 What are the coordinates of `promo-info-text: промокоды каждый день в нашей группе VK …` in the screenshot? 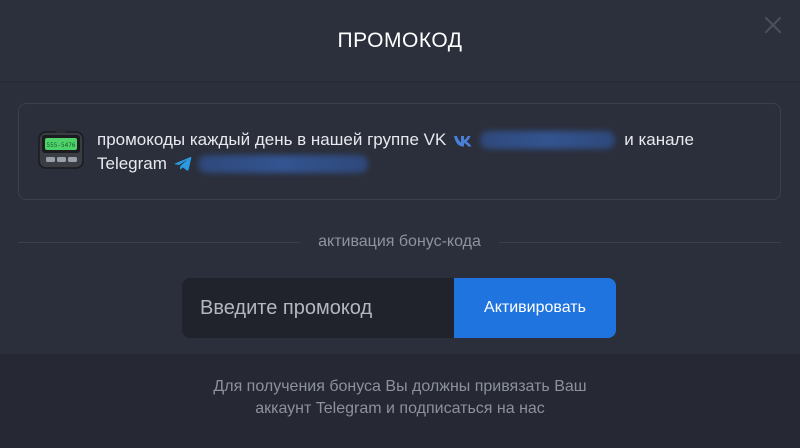 It's located at (432, 152).